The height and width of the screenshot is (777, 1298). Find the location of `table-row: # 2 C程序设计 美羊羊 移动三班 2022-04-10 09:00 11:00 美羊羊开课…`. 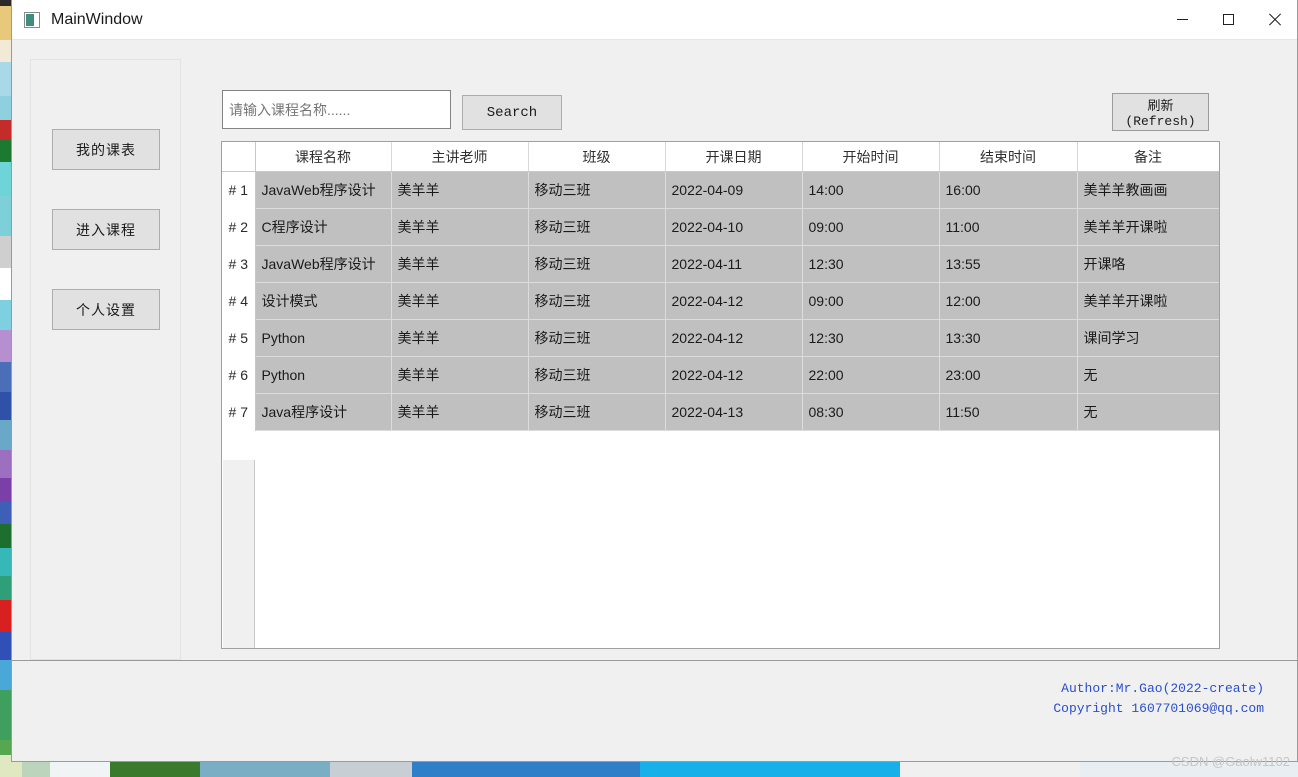

table-row: # 2 C程序设计 美羊羊 移动三班 2022-04-10 09:00 11:00 美羊羊开课… is located at coordinates (720, 227).